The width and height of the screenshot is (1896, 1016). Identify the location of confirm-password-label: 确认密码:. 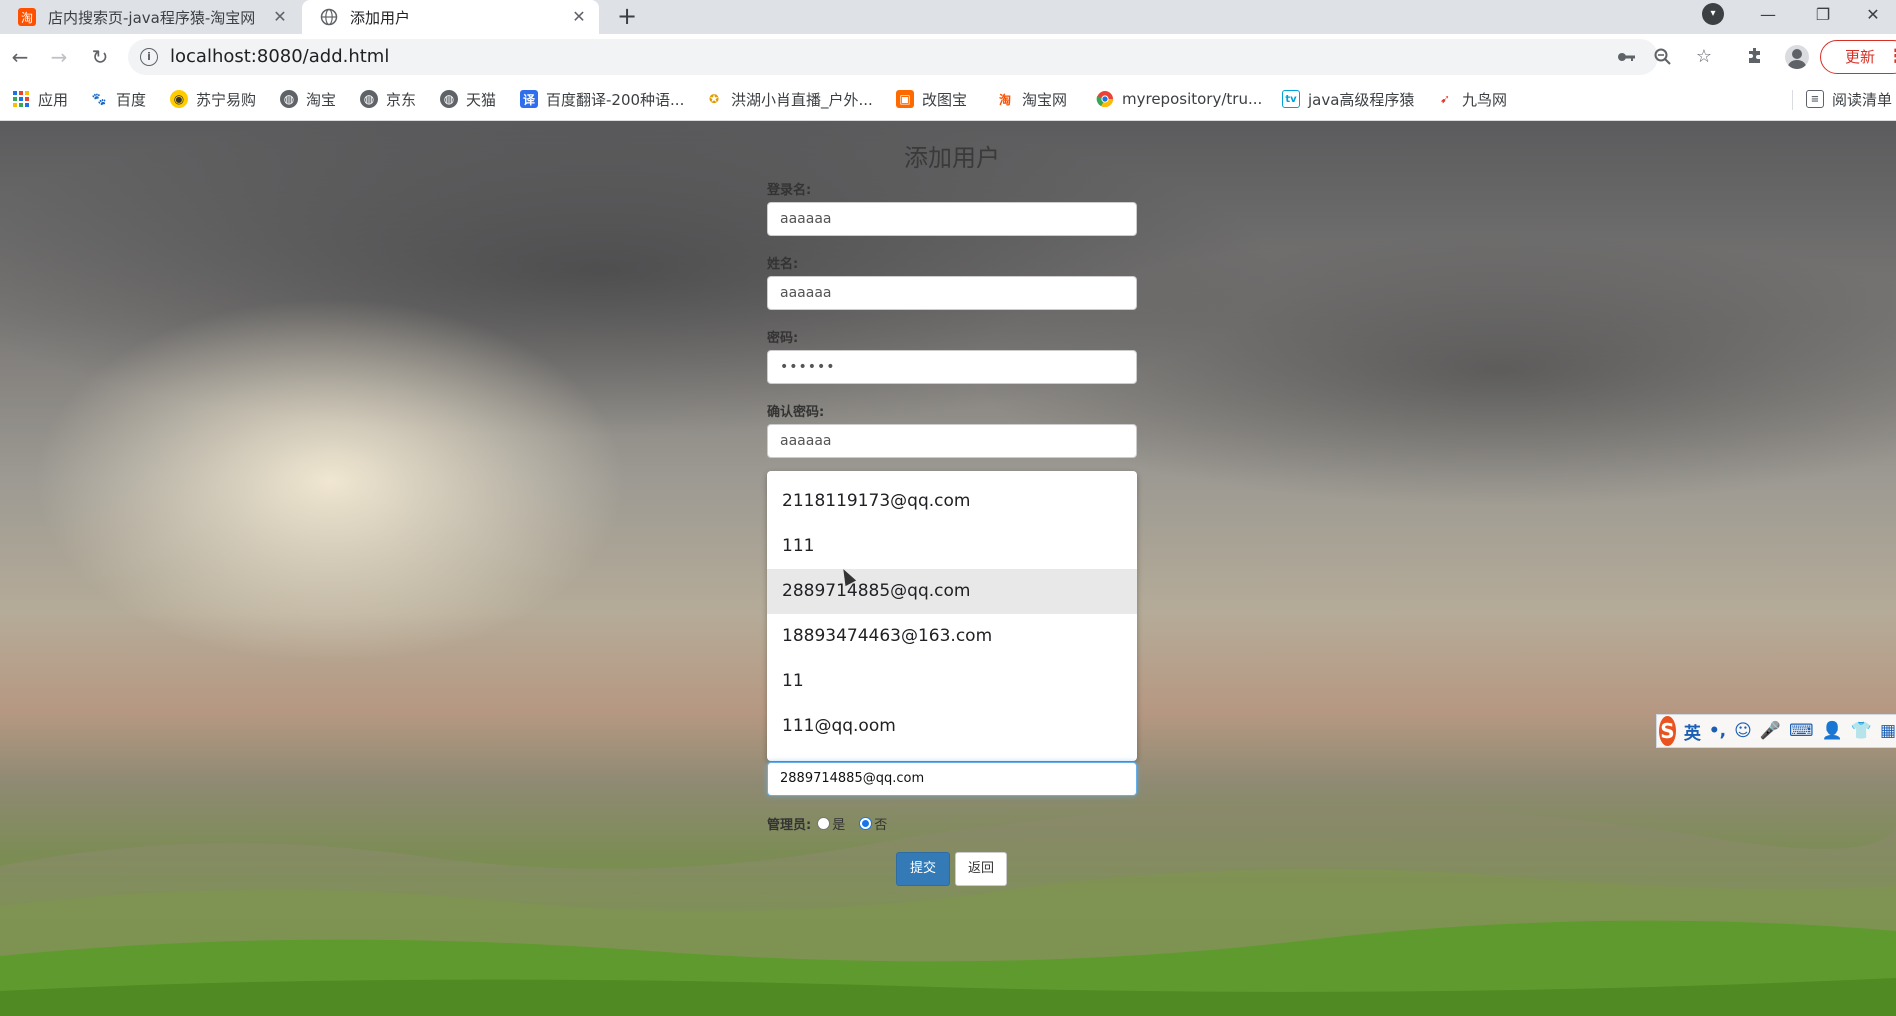
(796, 412).